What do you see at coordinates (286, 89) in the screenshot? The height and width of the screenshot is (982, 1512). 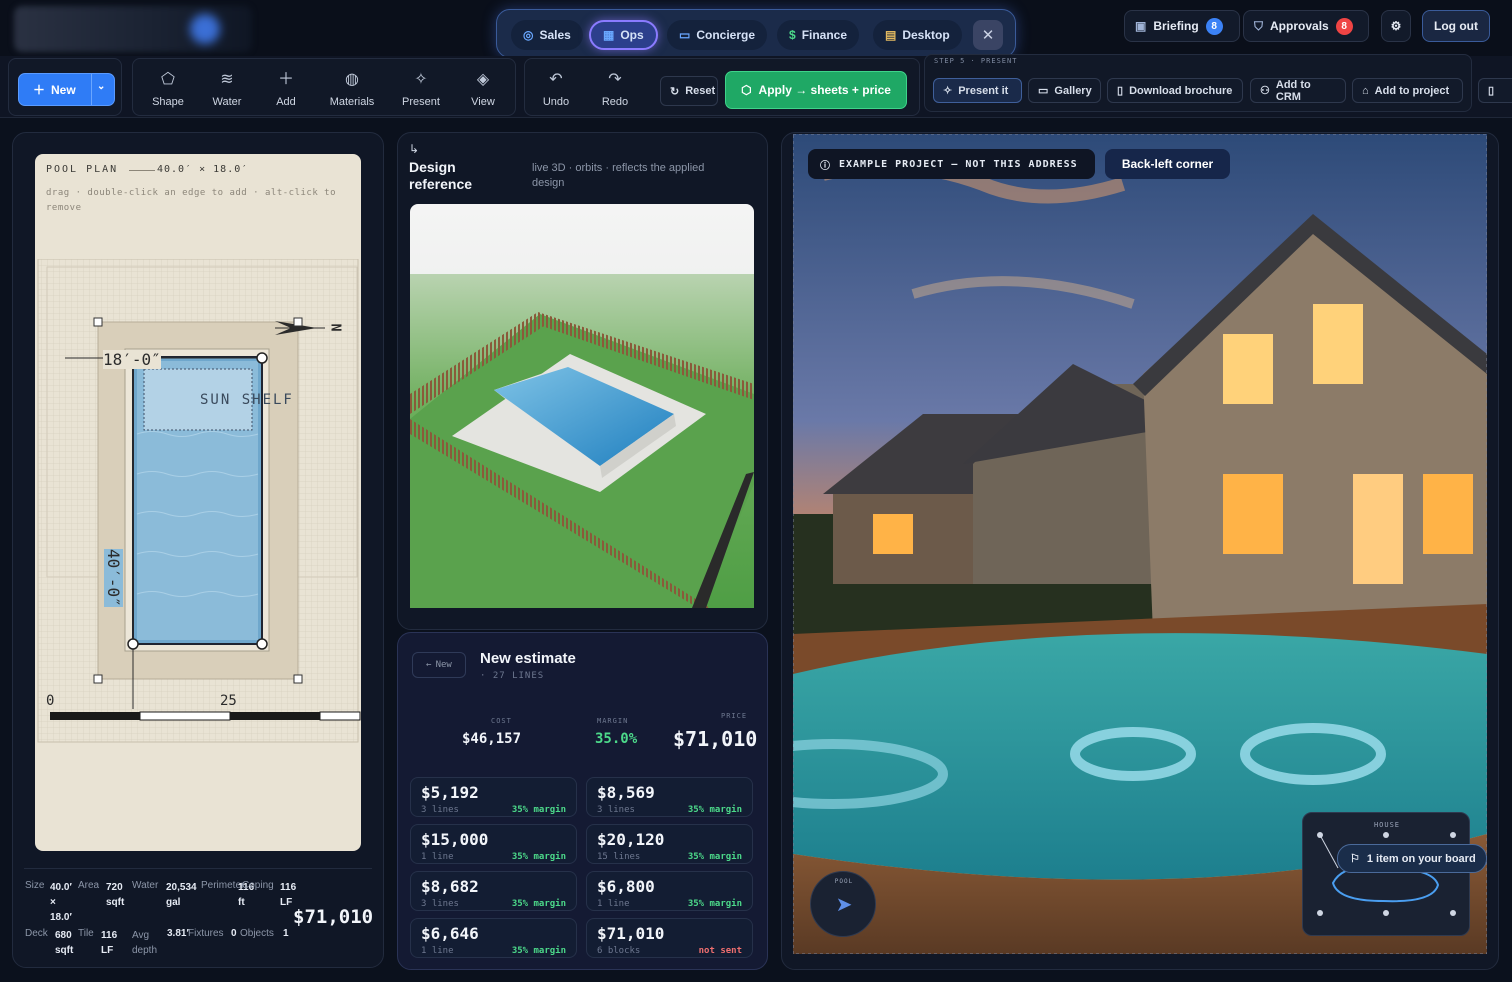 I see `tool-add: ＋ Add` at bounding box center [286, 89].